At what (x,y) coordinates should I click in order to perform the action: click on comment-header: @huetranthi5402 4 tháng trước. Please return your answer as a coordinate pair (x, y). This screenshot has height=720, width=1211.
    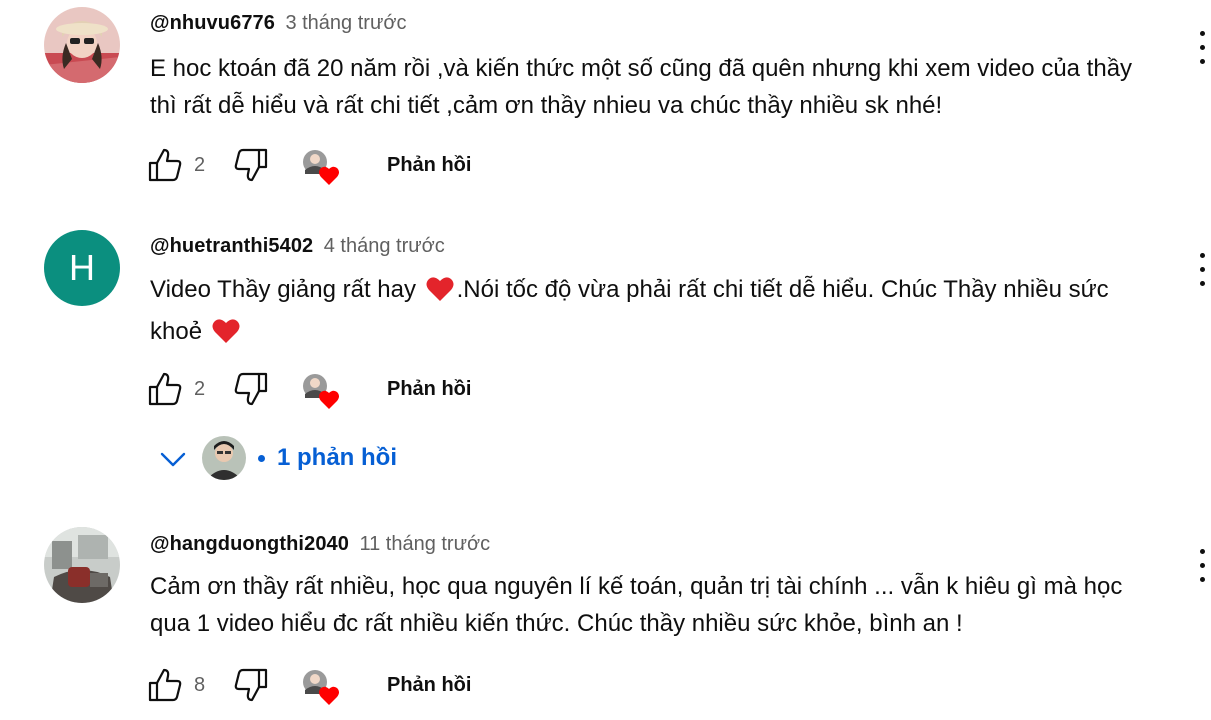
    Looking at the image, I should click on (297, 246).